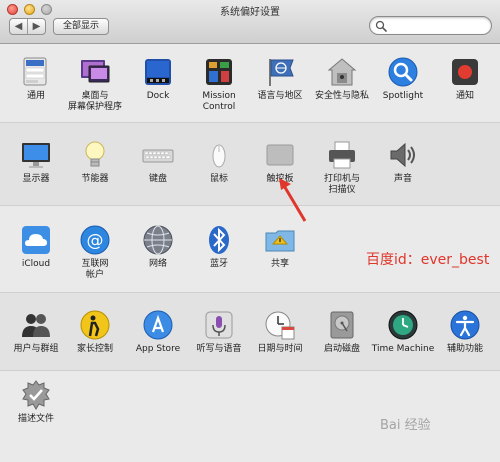 The width and height of the screenshot is (500, 462). I want to click on pane-spotlight: Spotlight, so click(403, 79).